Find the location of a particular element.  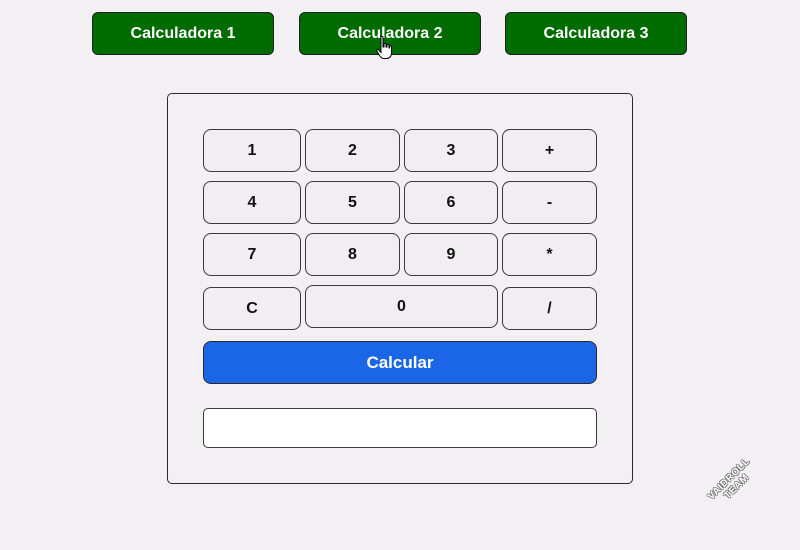

watermark-line-1: VAIDROLL is located at coordinates (729, 479).